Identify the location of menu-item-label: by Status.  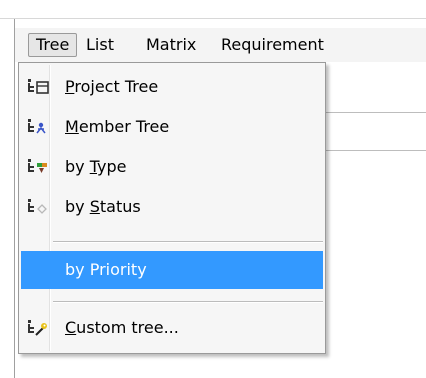
(103, 206).